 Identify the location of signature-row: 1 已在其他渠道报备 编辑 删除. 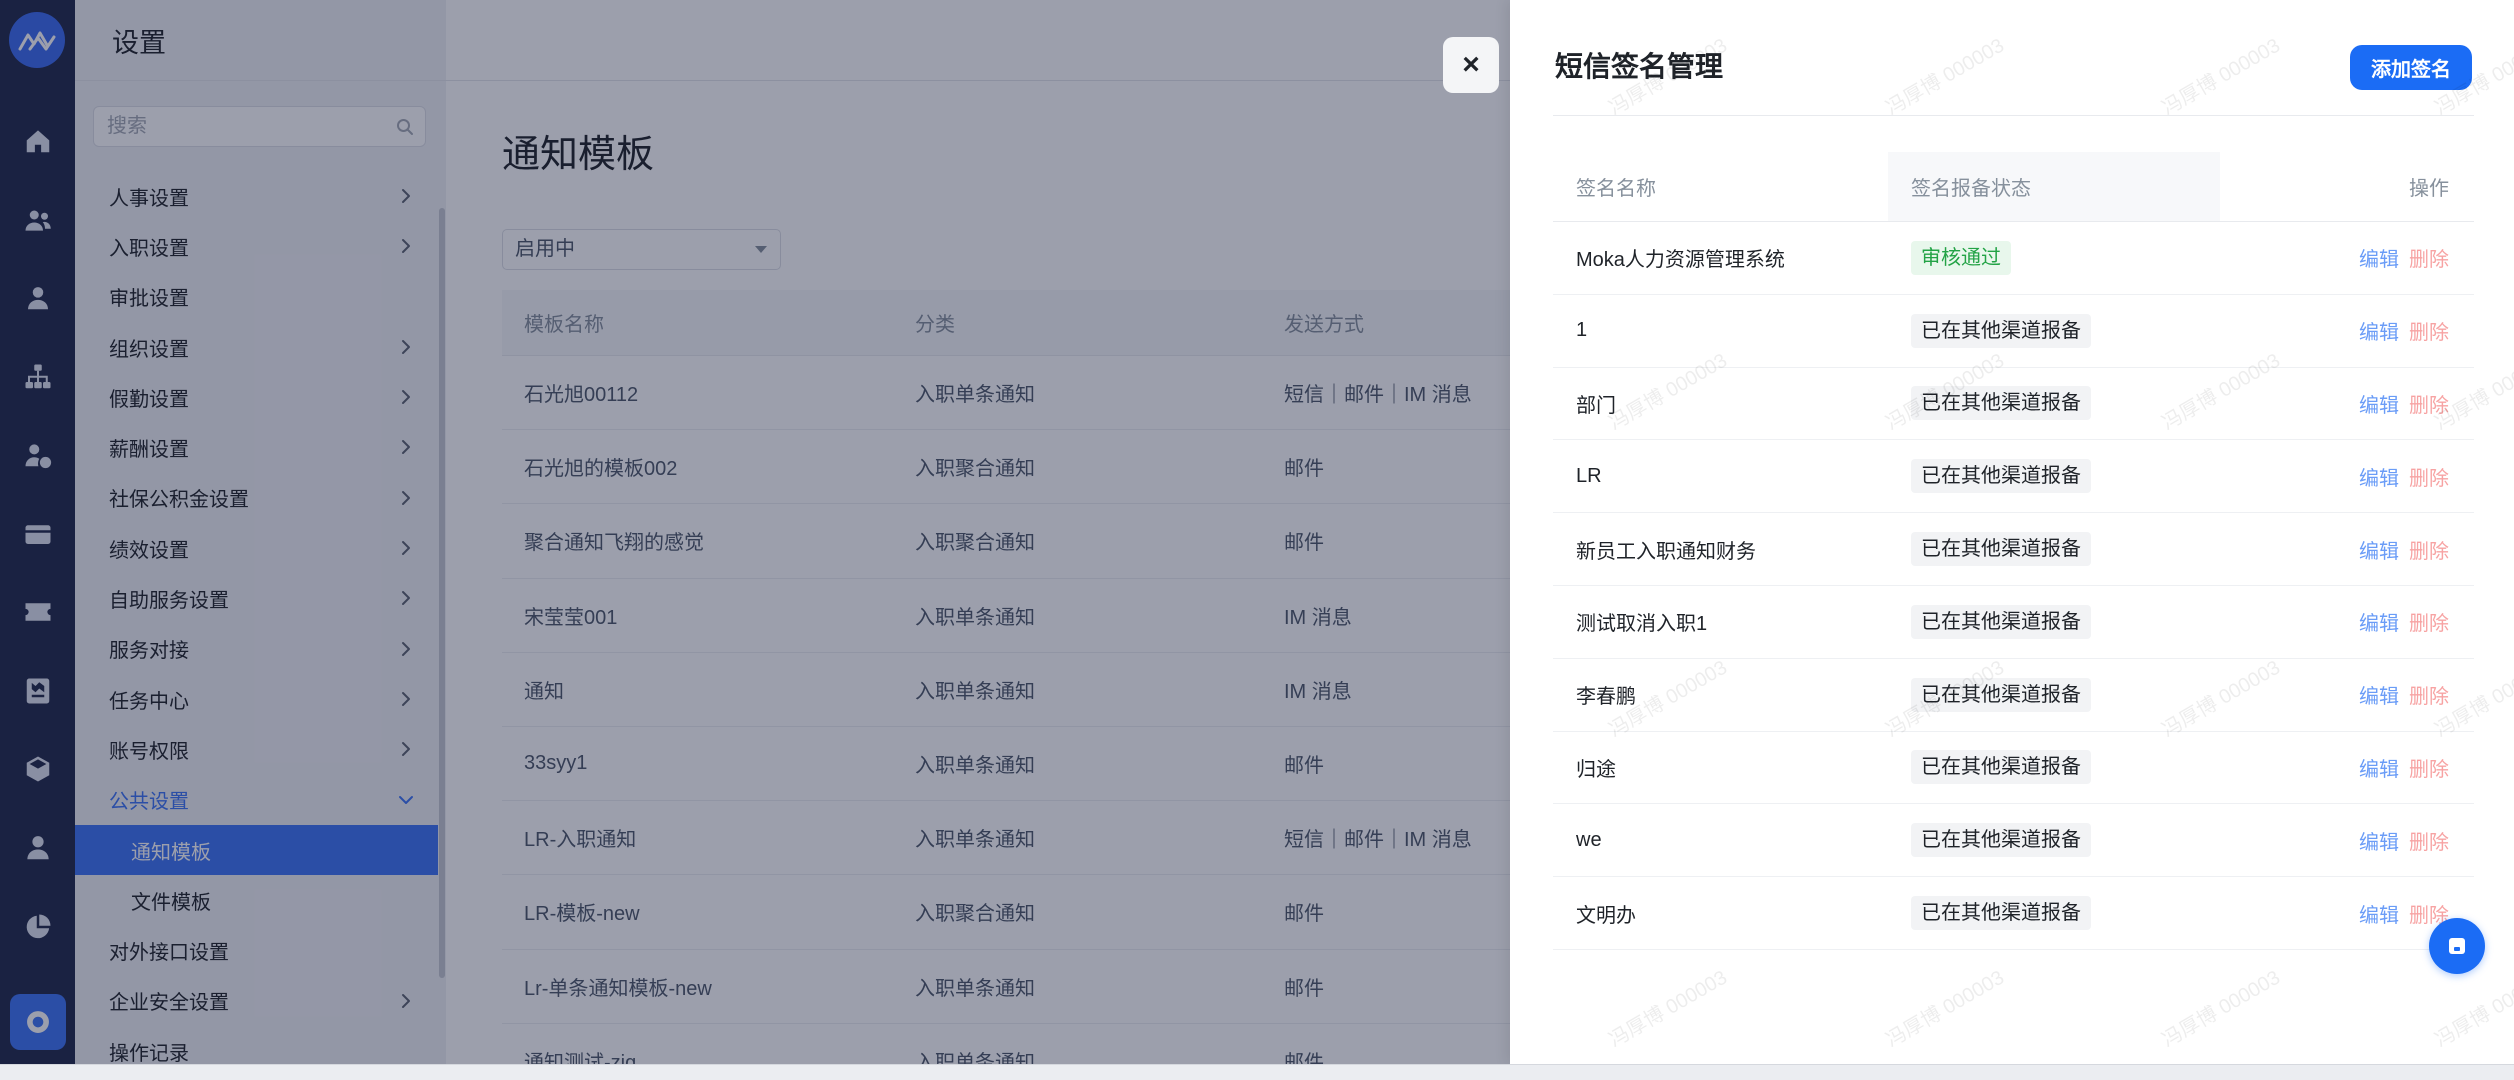
(2013, 331).